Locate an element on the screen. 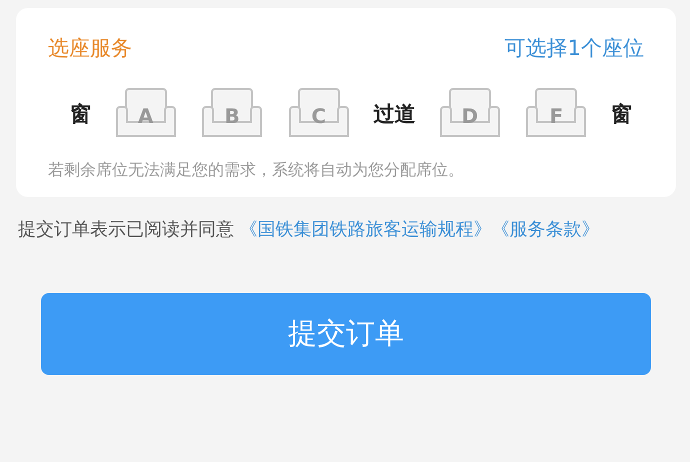  seat-hint: 可选择1个座位 is located at coordinates (574, 48).